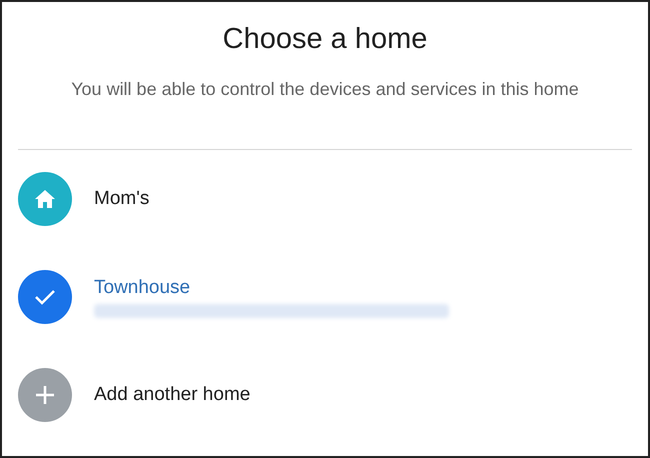  What do you see at coordinates (122, 199) in the screenshot?
I see `home-name: Mom's` at bounding box center [122, 199].